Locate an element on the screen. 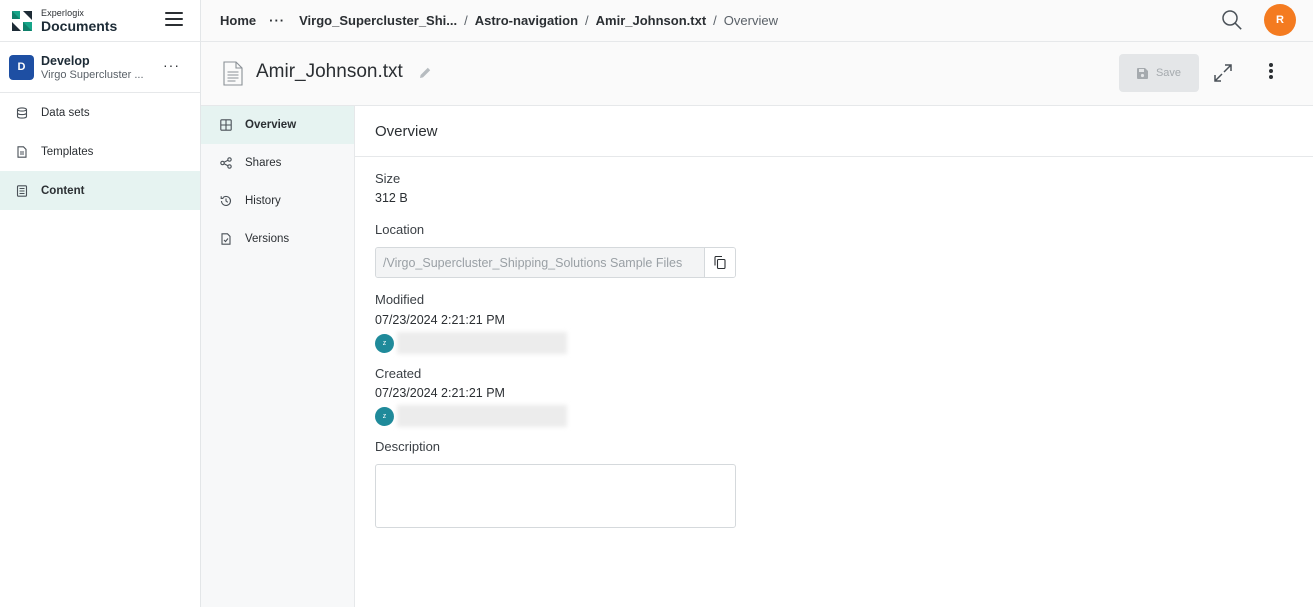  description-input is located at coordinates (555, 496).